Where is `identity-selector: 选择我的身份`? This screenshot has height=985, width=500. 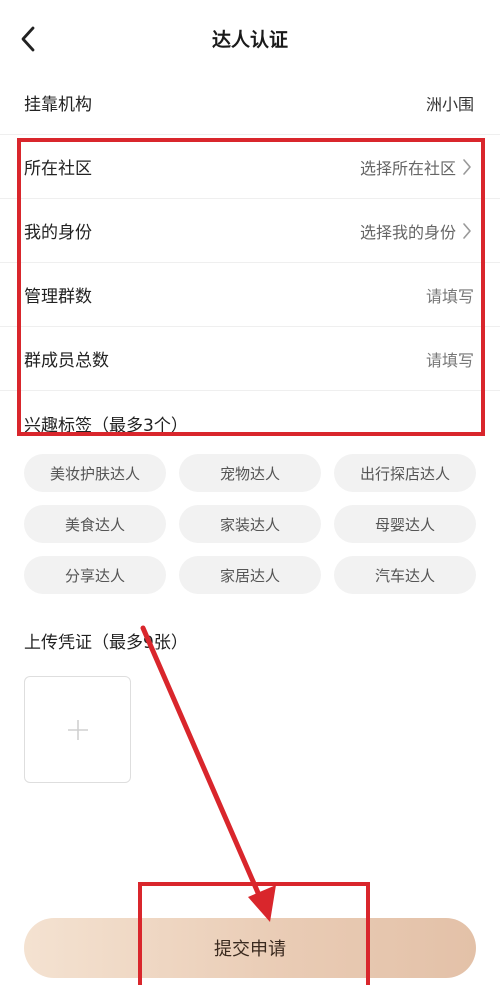
identity-selector: 选择我的身份 is located at coordinates (417, 231).